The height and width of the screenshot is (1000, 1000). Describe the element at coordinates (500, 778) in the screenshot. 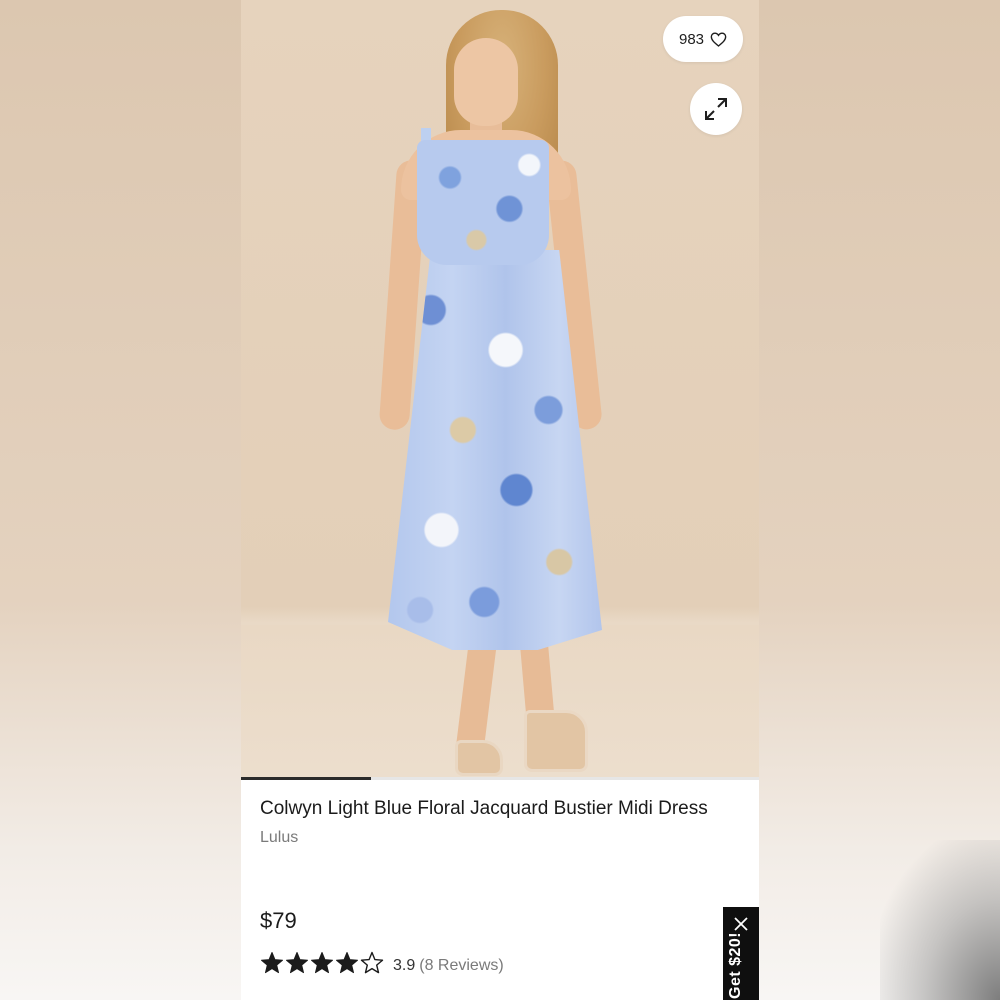

I see `gallery-progress` at that location.